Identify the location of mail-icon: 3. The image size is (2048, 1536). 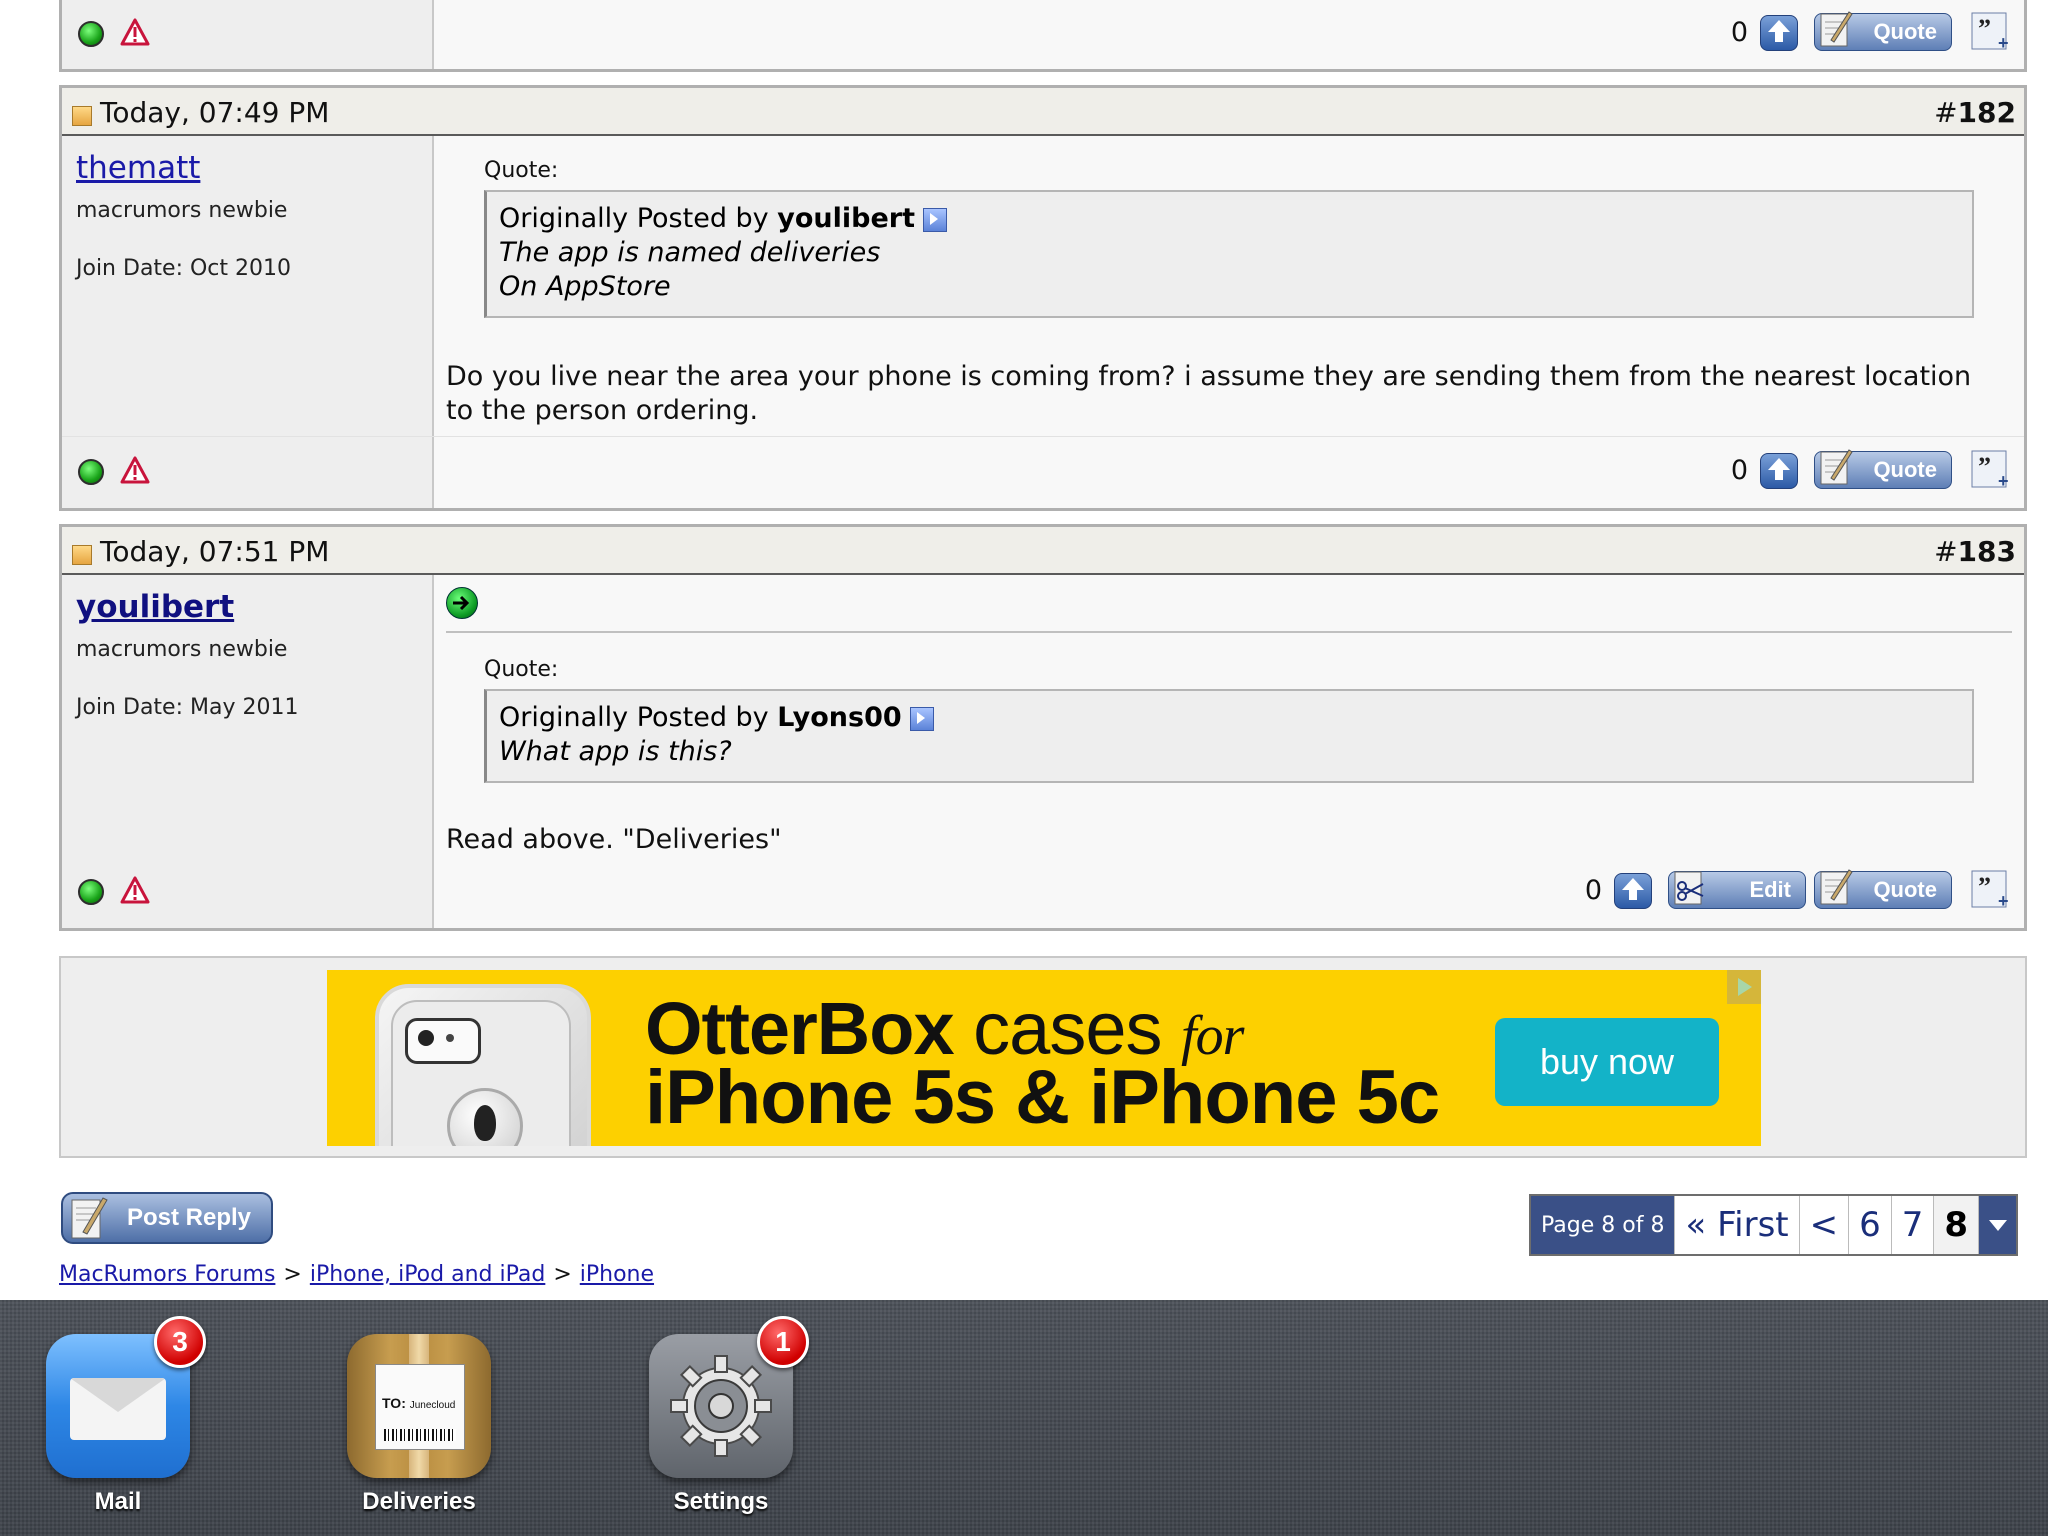
(126, 1397).